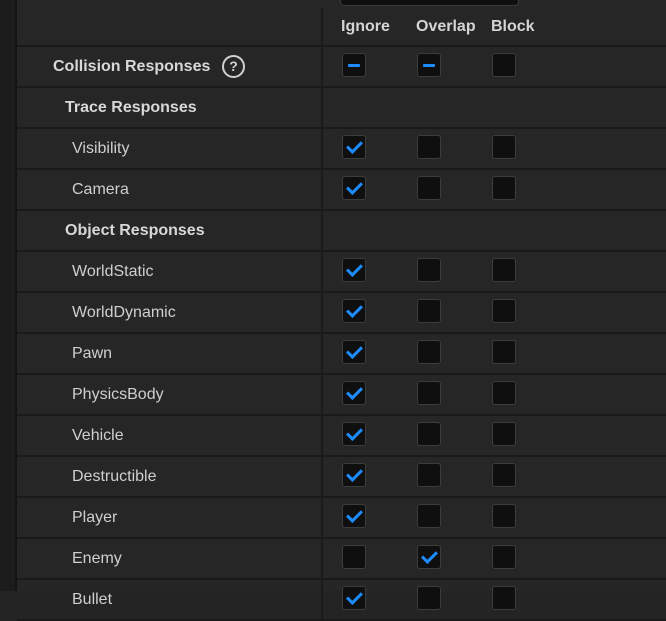 The height and width of the screenshot is (621, 666). I want to click on object-row-player-overlap-checkbox, so click(429, 516).